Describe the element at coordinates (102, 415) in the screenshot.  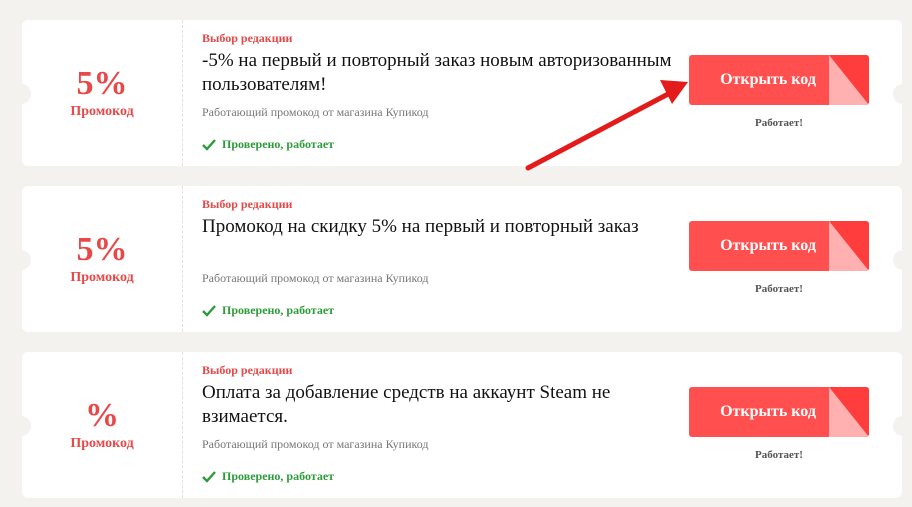
I see `discount-value: %` at that location.